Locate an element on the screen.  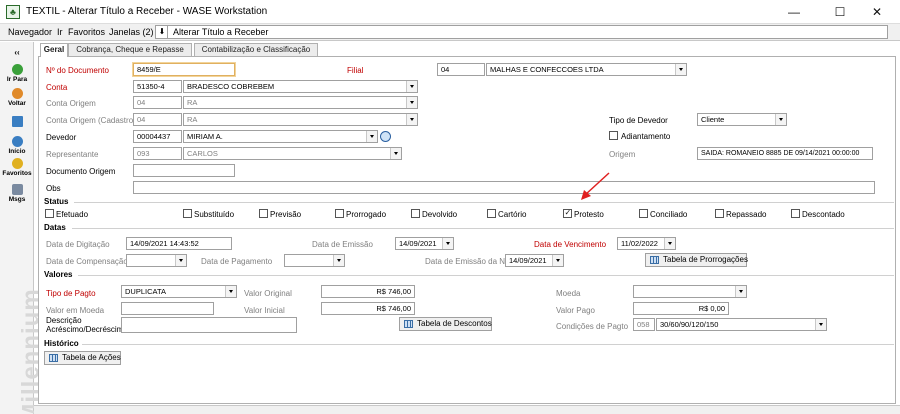
status-devolvido-checkbox is located at coordinates (415, 213).